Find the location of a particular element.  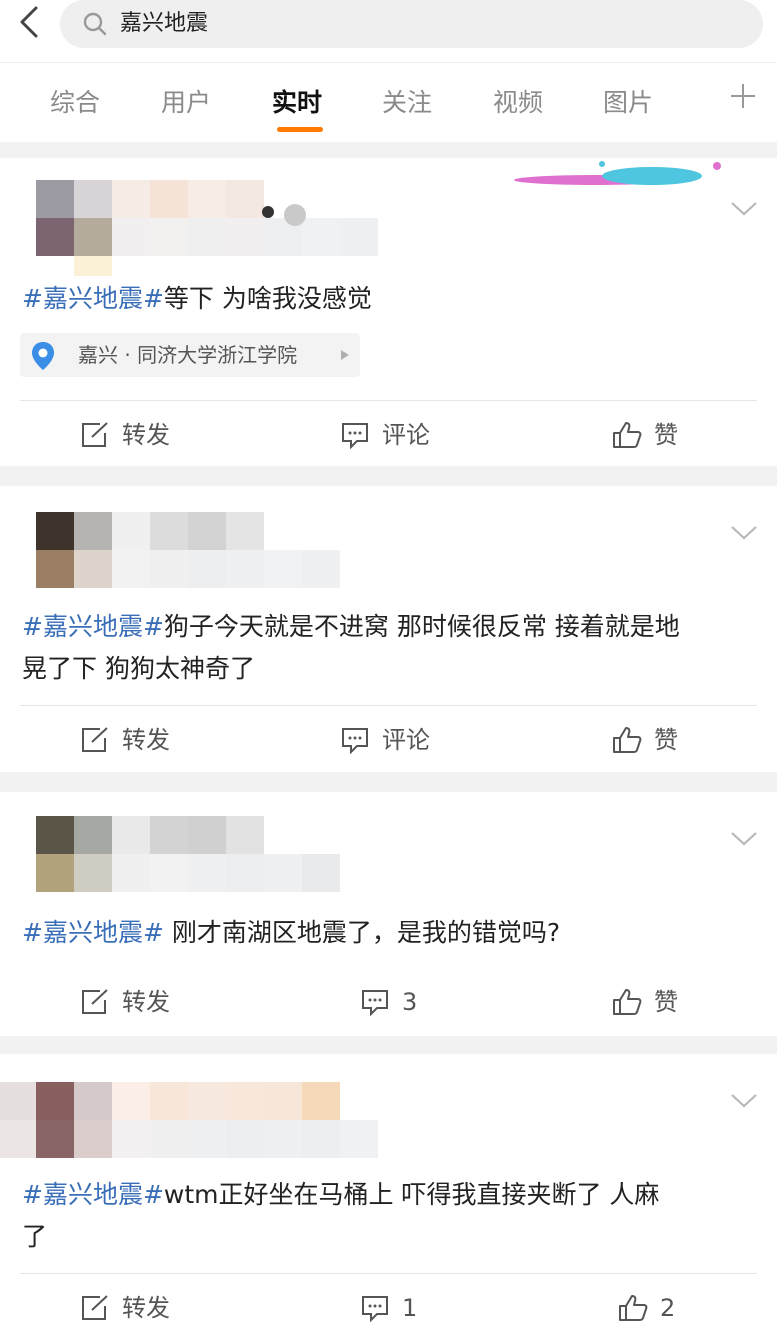

tab-videos: 视频 is located at coordinates (518, 103).